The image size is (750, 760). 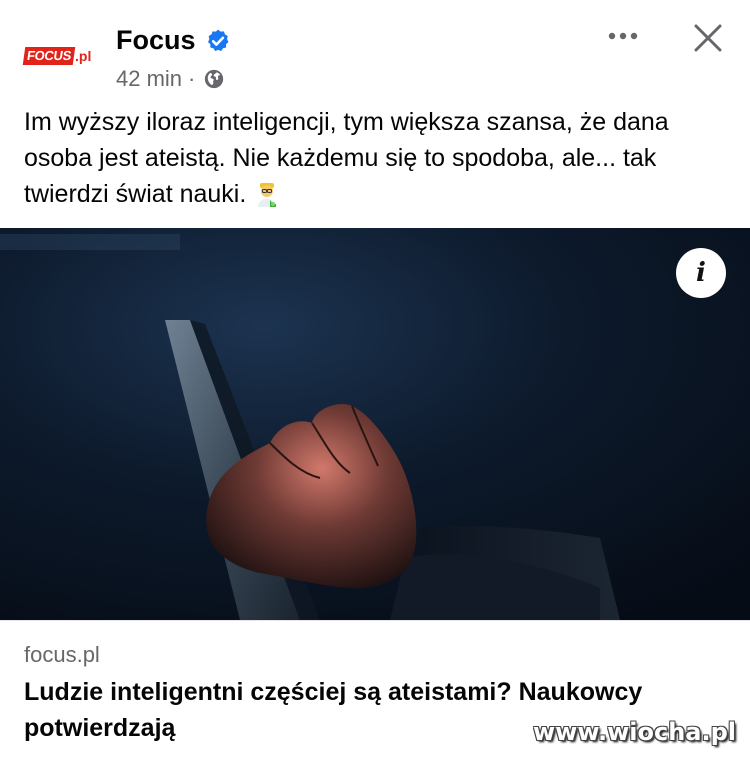 What do you see at coordinates (375, 620) in the screenshot?
I see `divider` at bounding box center [375, 620].